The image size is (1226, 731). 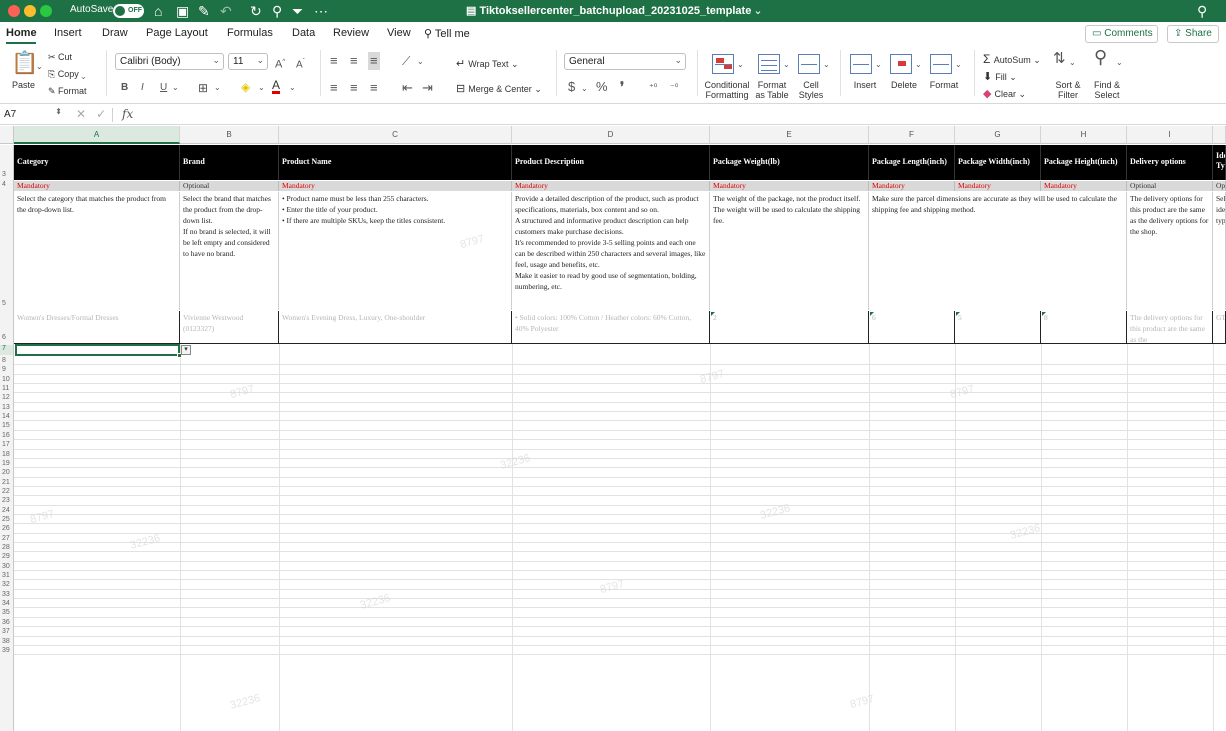 I want to click on orientation-dropdown-icon: ⌄, so click(x=420, y=62).